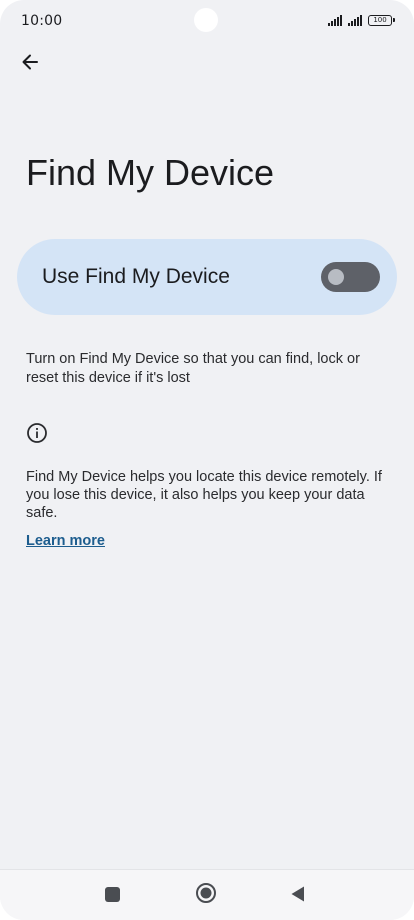  I want to click on navigation-bar, so click(207, 894).